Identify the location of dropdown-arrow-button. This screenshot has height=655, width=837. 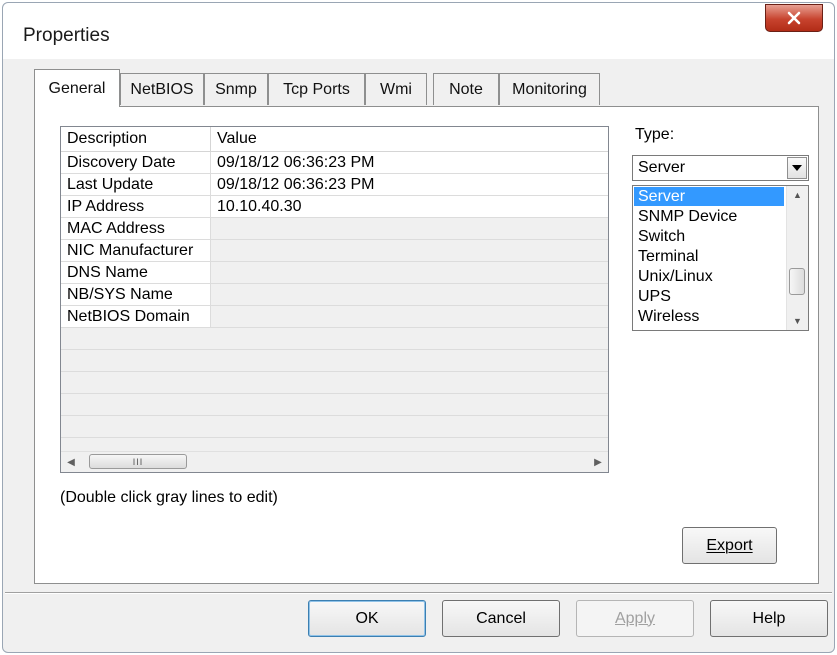
(797, 168).